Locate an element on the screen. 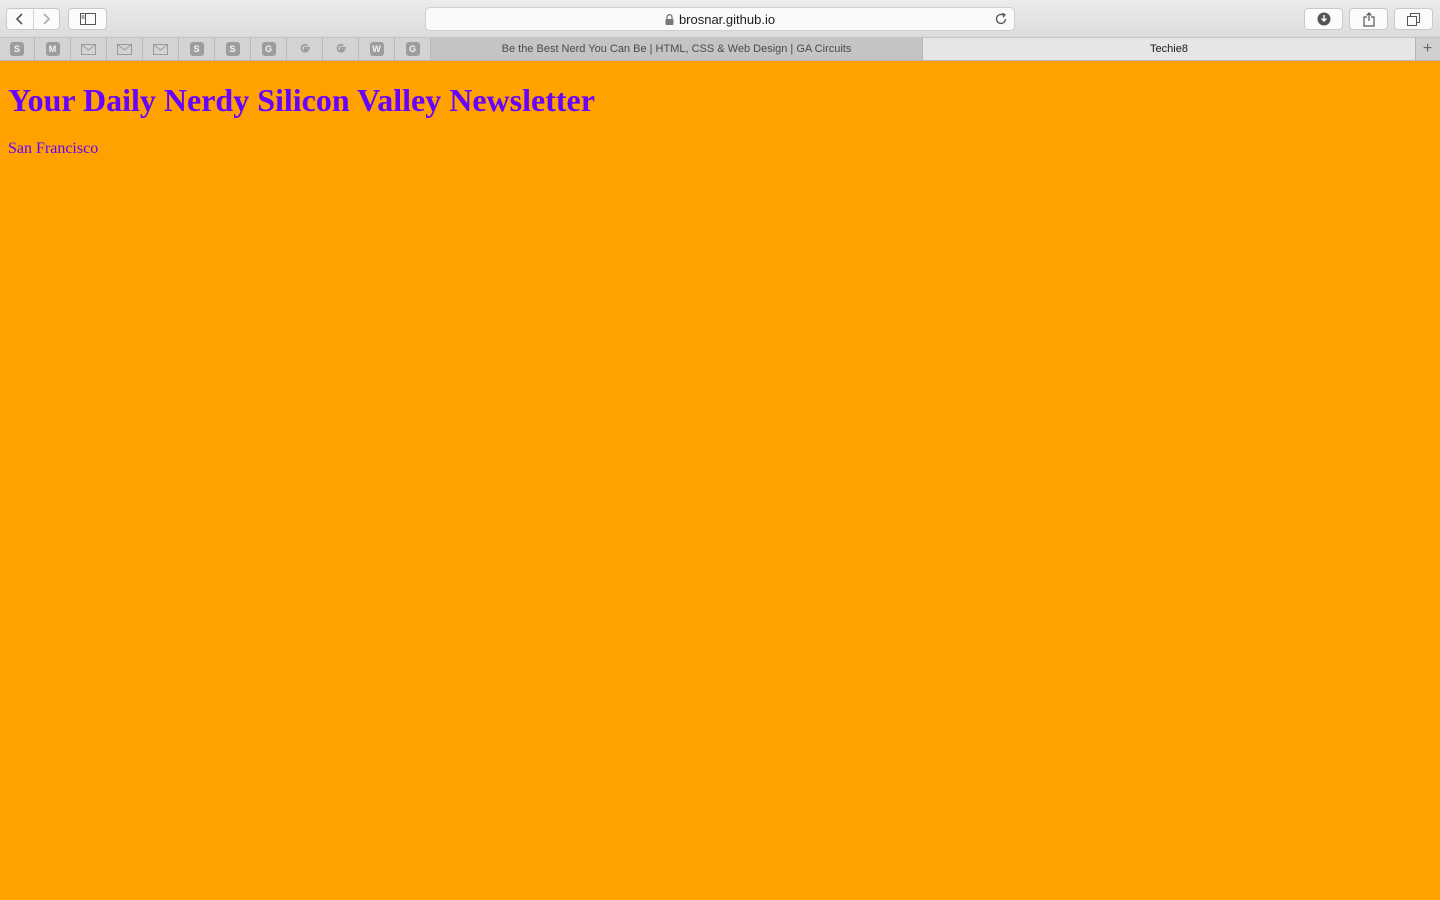  lock-icon is located at coordinates (669, 19).